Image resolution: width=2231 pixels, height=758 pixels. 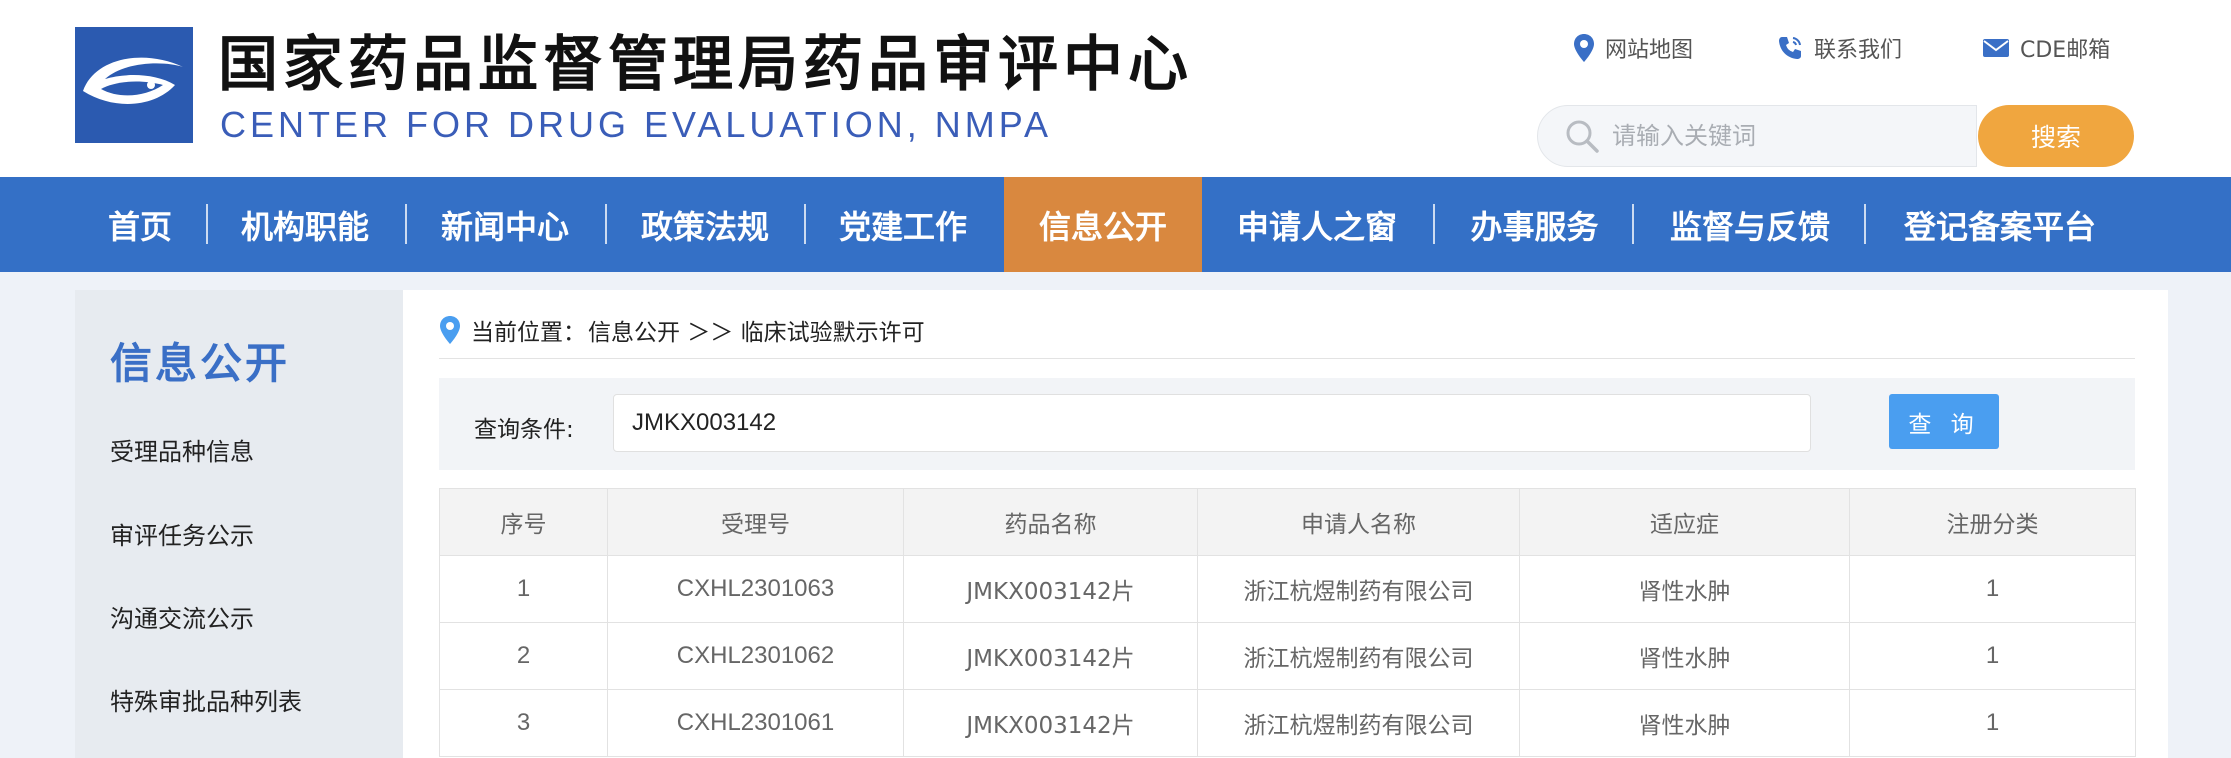 I want to click on column-header-drug-name: 药品名称, so click(x=1050, y=522).